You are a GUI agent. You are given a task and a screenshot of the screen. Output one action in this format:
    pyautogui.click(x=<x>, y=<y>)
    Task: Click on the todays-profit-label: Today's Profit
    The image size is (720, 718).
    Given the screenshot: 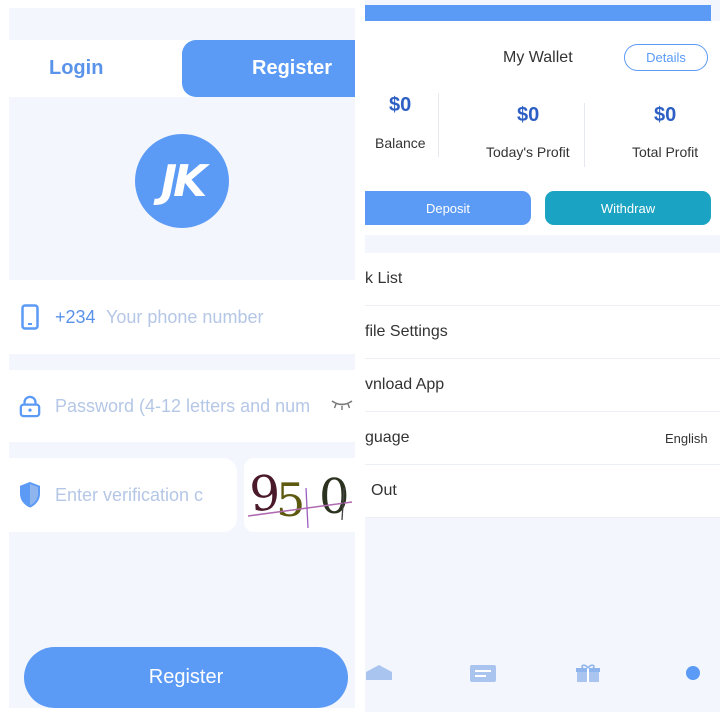 What is the action you would take?
    pyautogui.click(x=528, y=152)
    